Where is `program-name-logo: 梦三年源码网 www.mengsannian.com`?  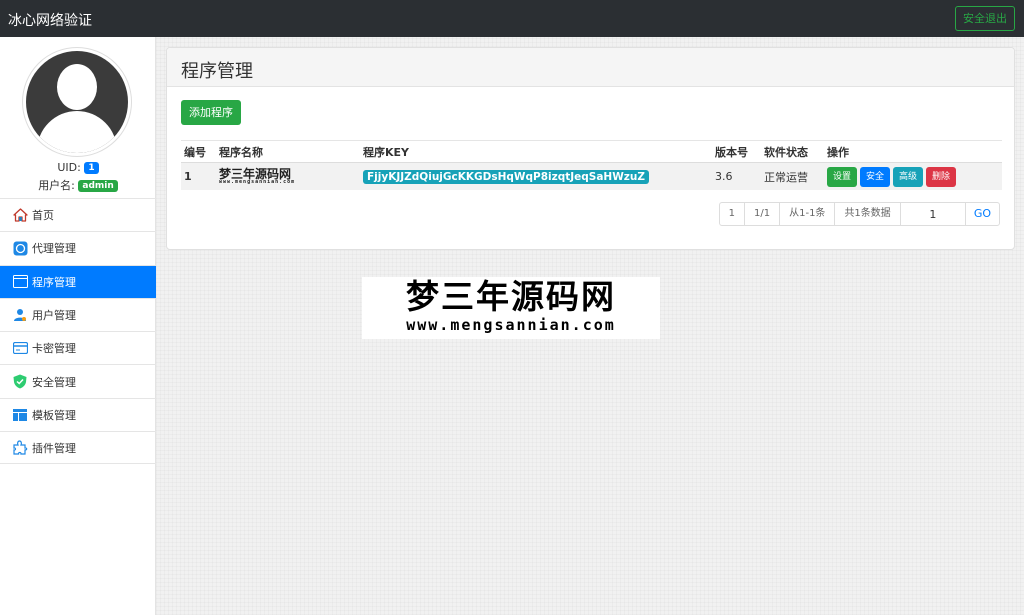 program-name-logo: 梦三年源码网 www.mengsannian.com is located at coordinates (257, 175).